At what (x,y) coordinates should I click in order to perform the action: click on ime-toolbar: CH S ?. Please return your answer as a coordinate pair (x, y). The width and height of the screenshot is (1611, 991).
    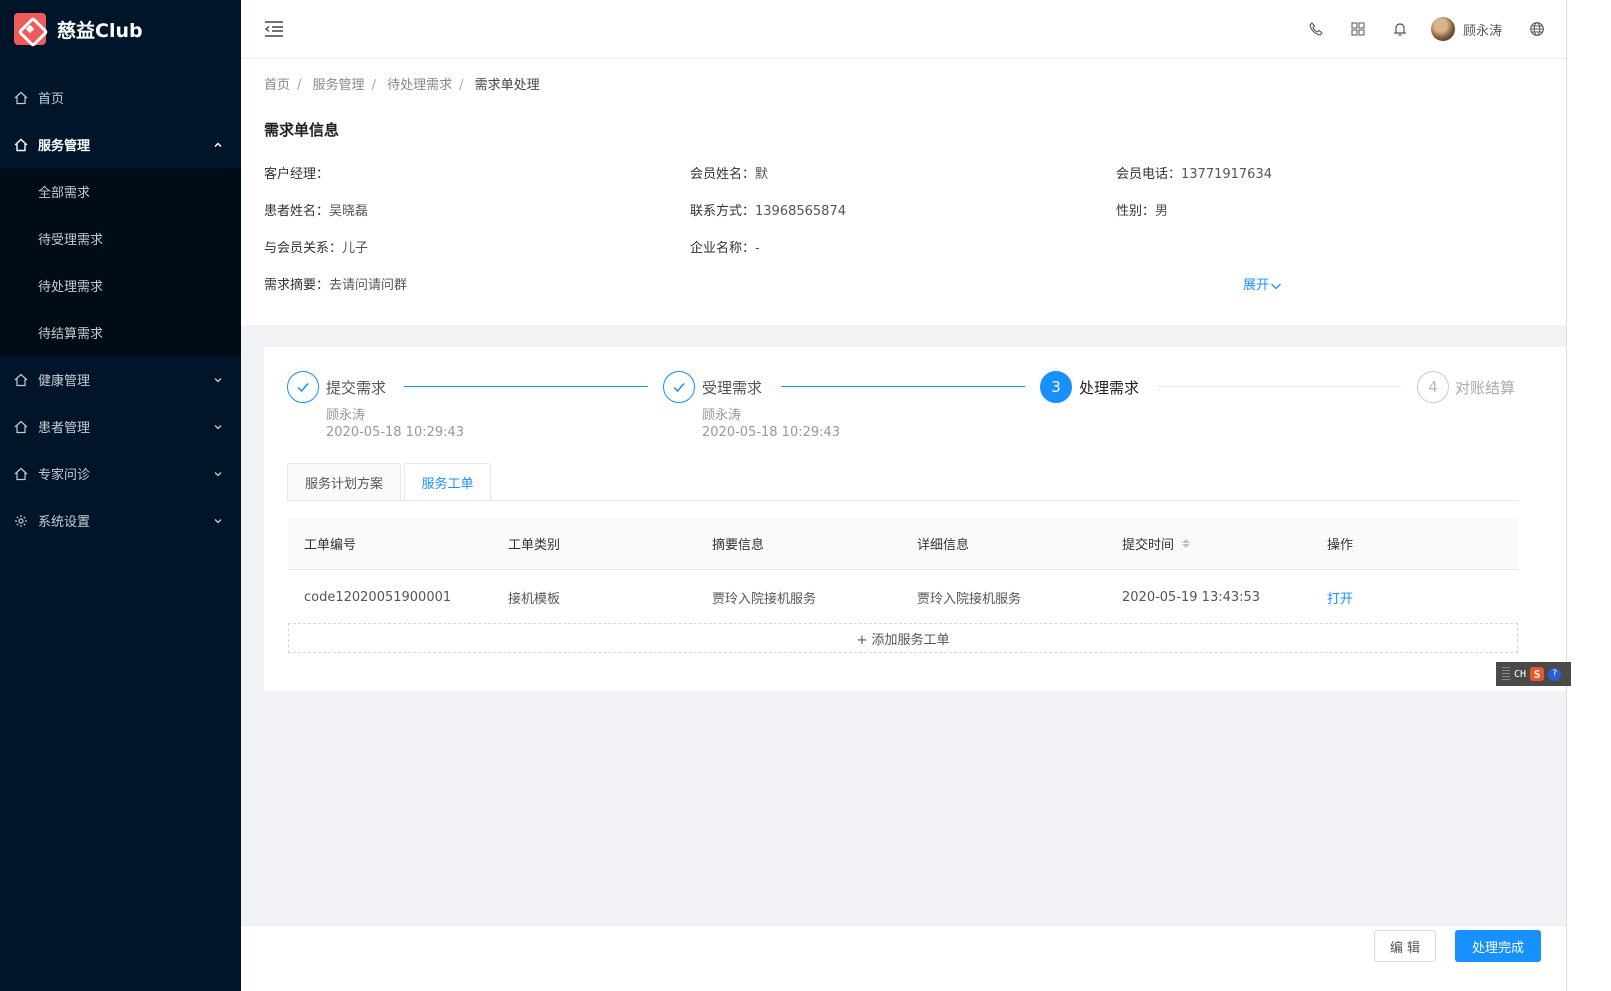
    Looking at the image, I should click on (1533, 674).